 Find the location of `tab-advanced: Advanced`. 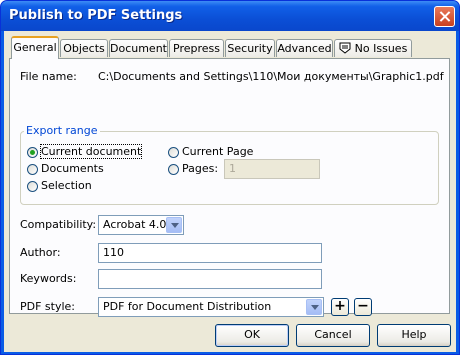

tab-advanced: Advanced is located at coordinates (304, 48).